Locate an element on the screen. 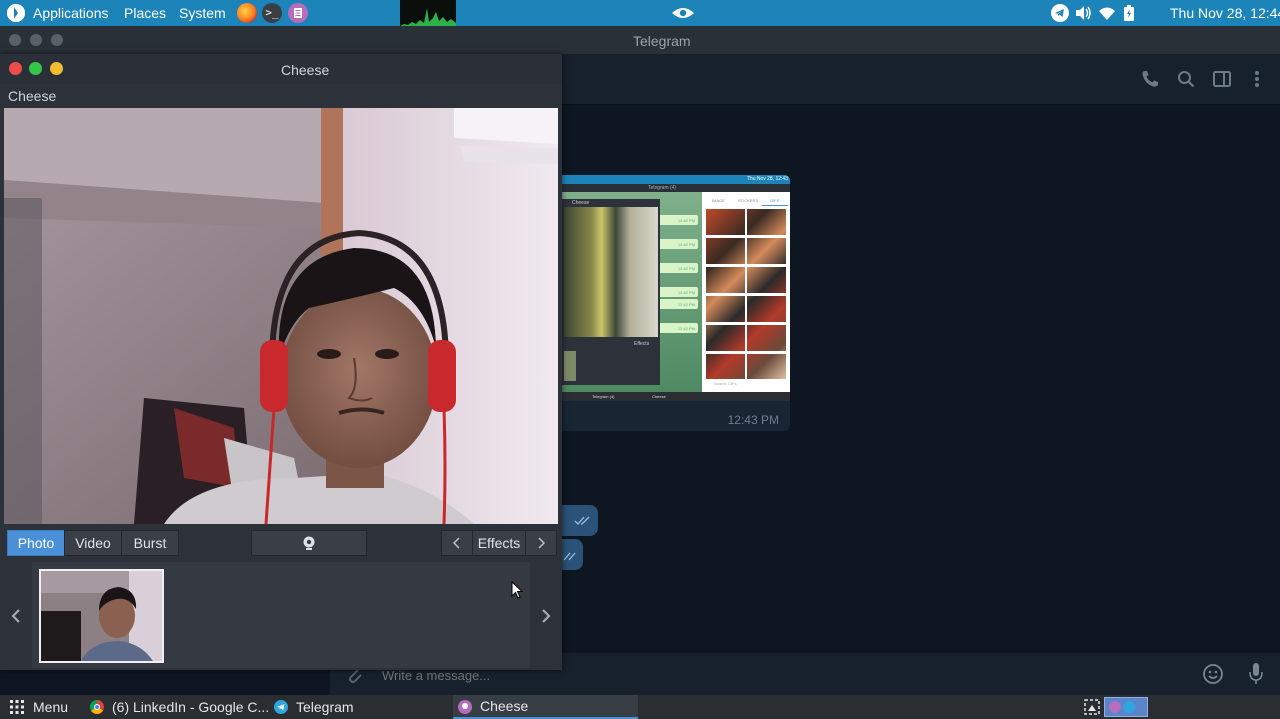 The image size is (1280, 719). mouse-cursor-icon is located at coordinates (517, 590).